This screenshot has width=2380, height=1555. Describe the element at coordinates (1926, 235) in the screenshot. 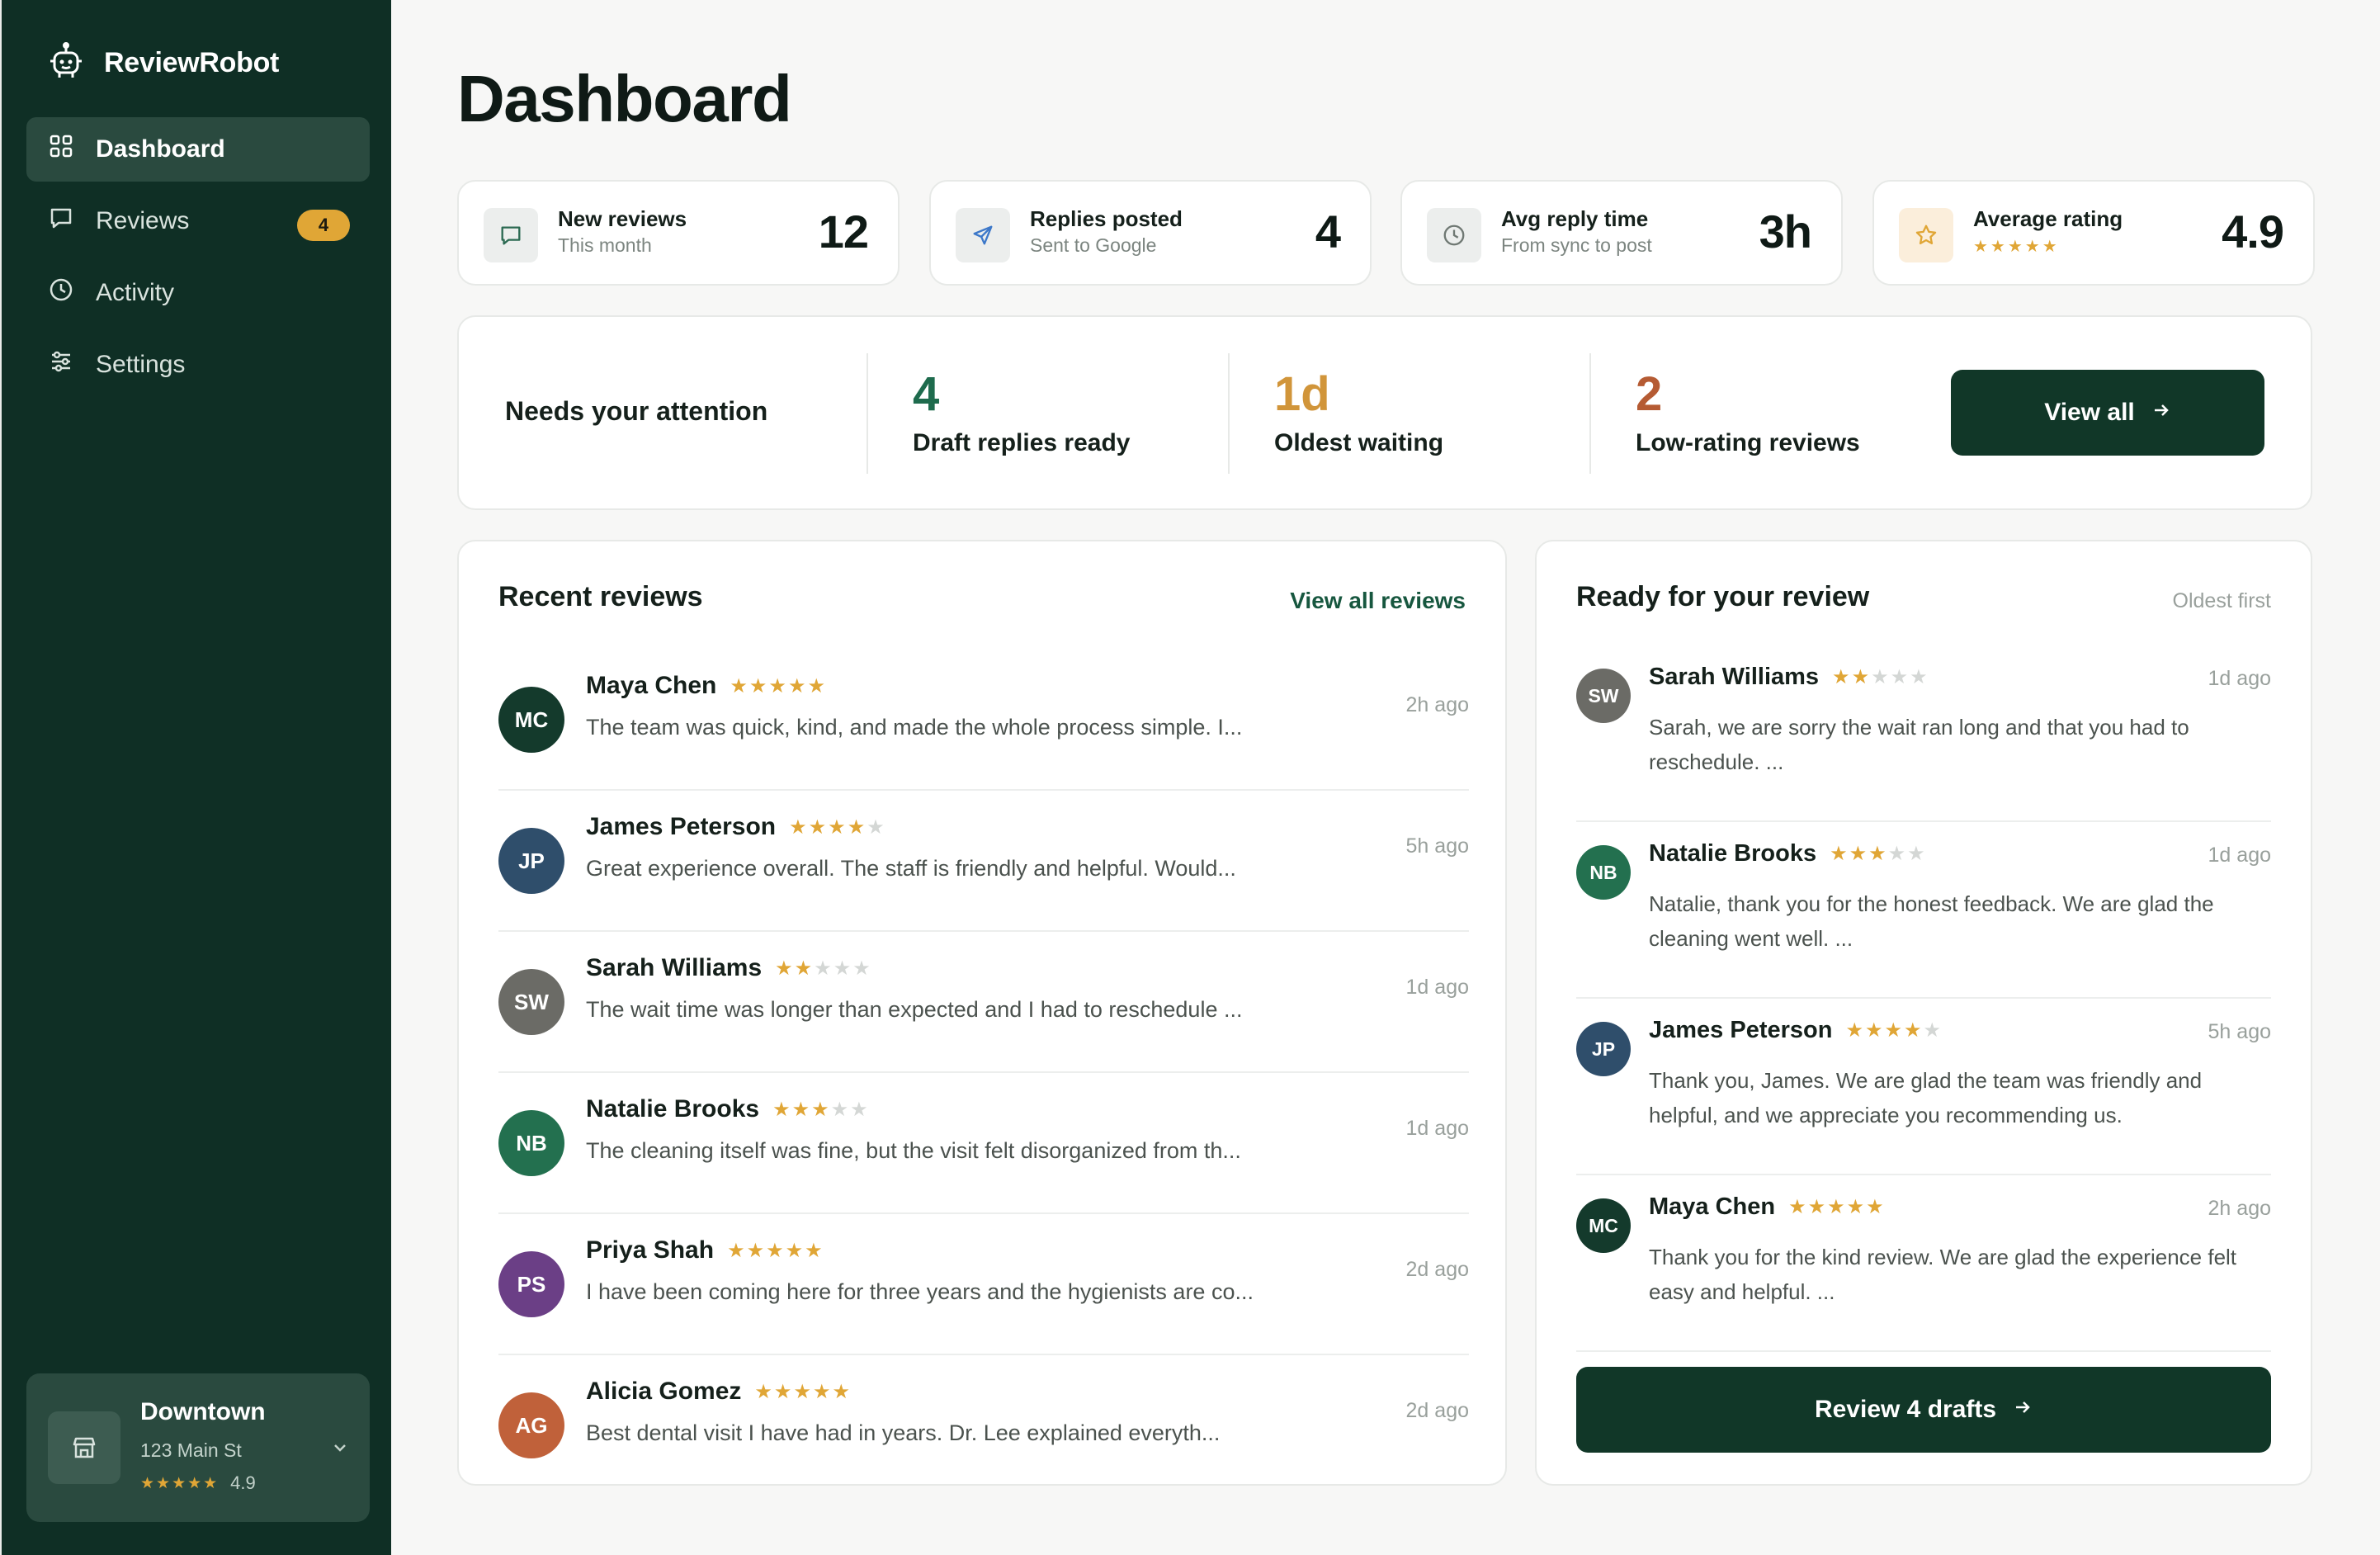

I see `star-icon` at that location.